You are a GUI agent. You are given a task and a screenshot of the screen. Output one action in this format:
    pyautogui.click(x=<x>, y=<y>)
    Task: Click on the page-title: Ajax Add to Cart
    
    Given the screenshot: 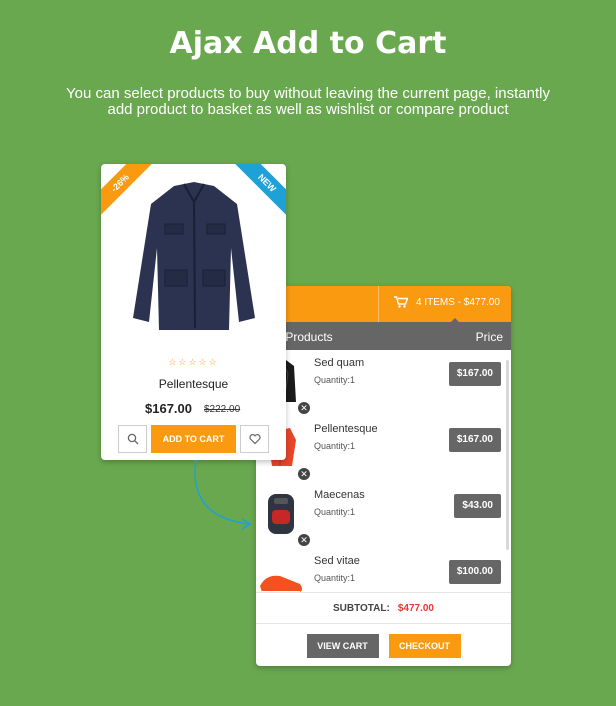 What is the action you would take?
    pyautogui.click(x=308, y=43)
    